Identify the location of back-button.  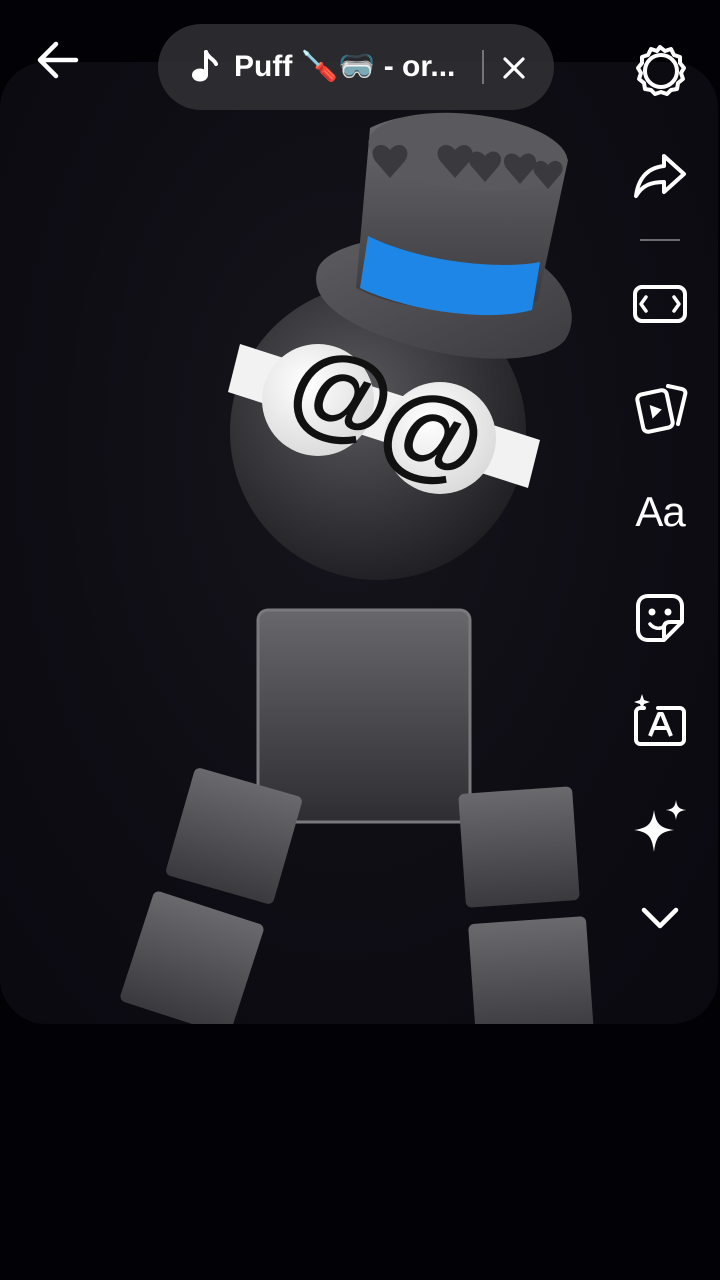
(58, 60).